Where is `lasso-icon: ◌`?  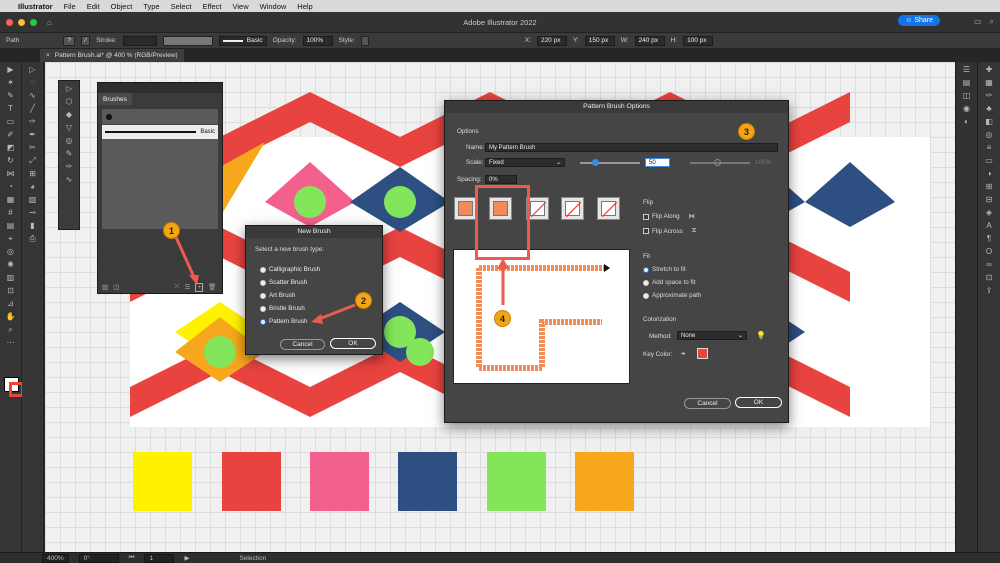
lasso-icon: ◌ is located at coordinates (33, 82).